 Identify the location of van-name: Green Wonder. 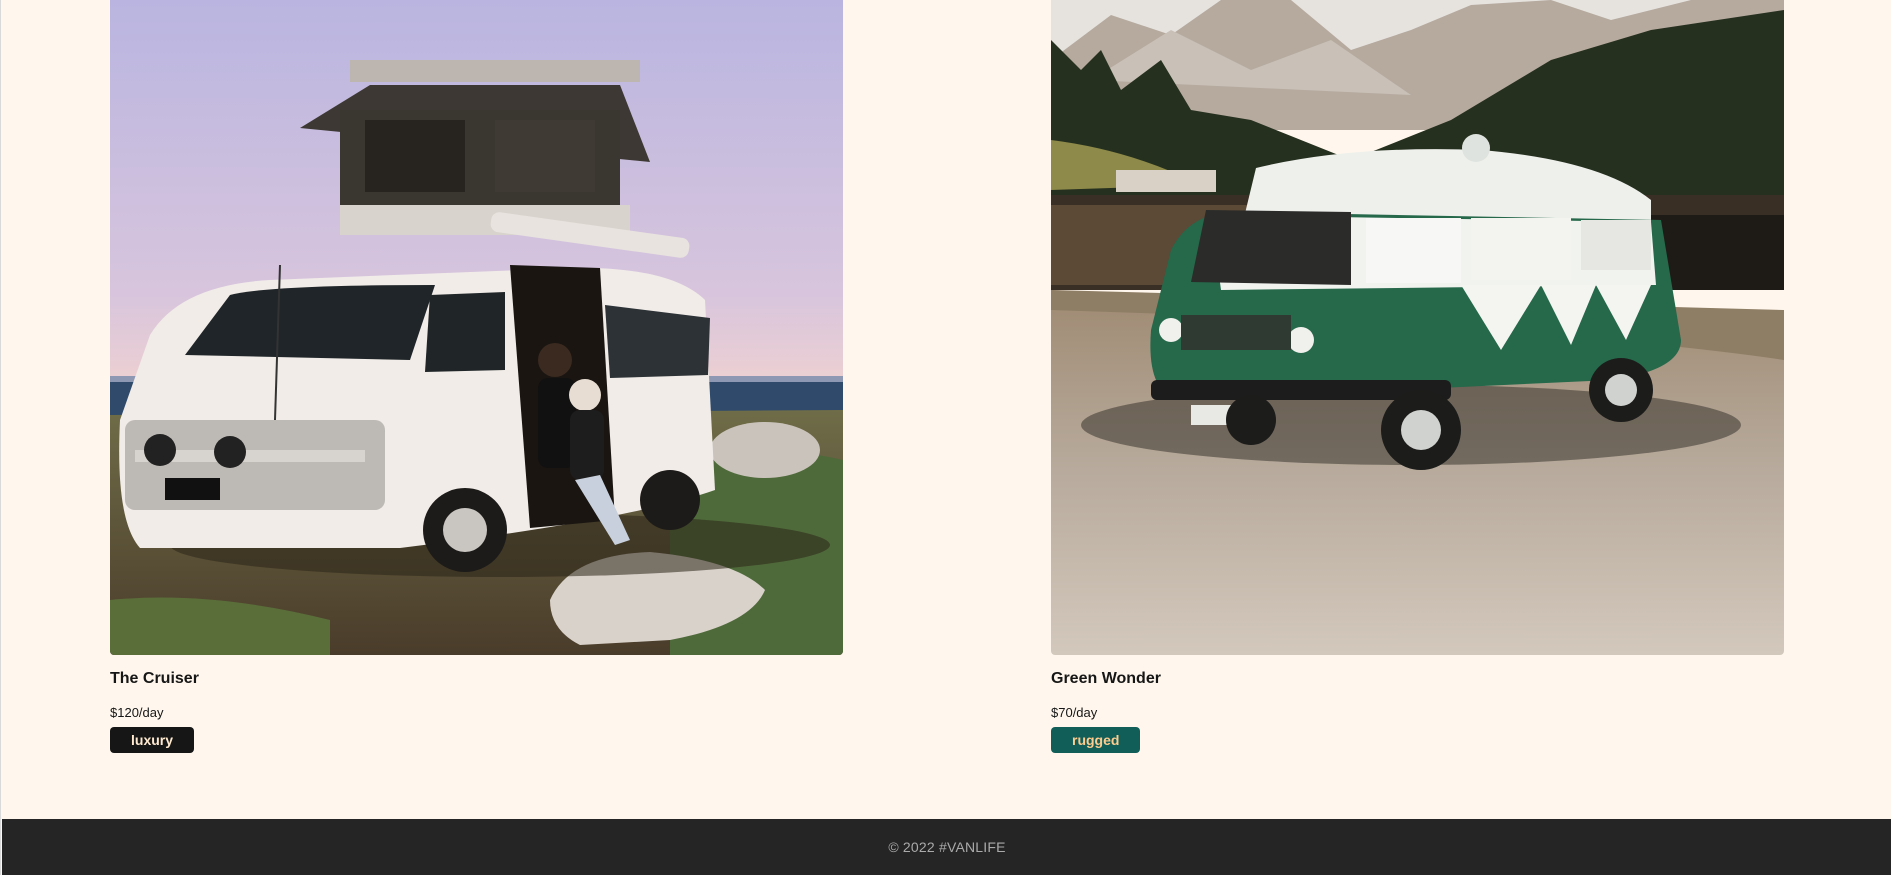
(1106, 679).